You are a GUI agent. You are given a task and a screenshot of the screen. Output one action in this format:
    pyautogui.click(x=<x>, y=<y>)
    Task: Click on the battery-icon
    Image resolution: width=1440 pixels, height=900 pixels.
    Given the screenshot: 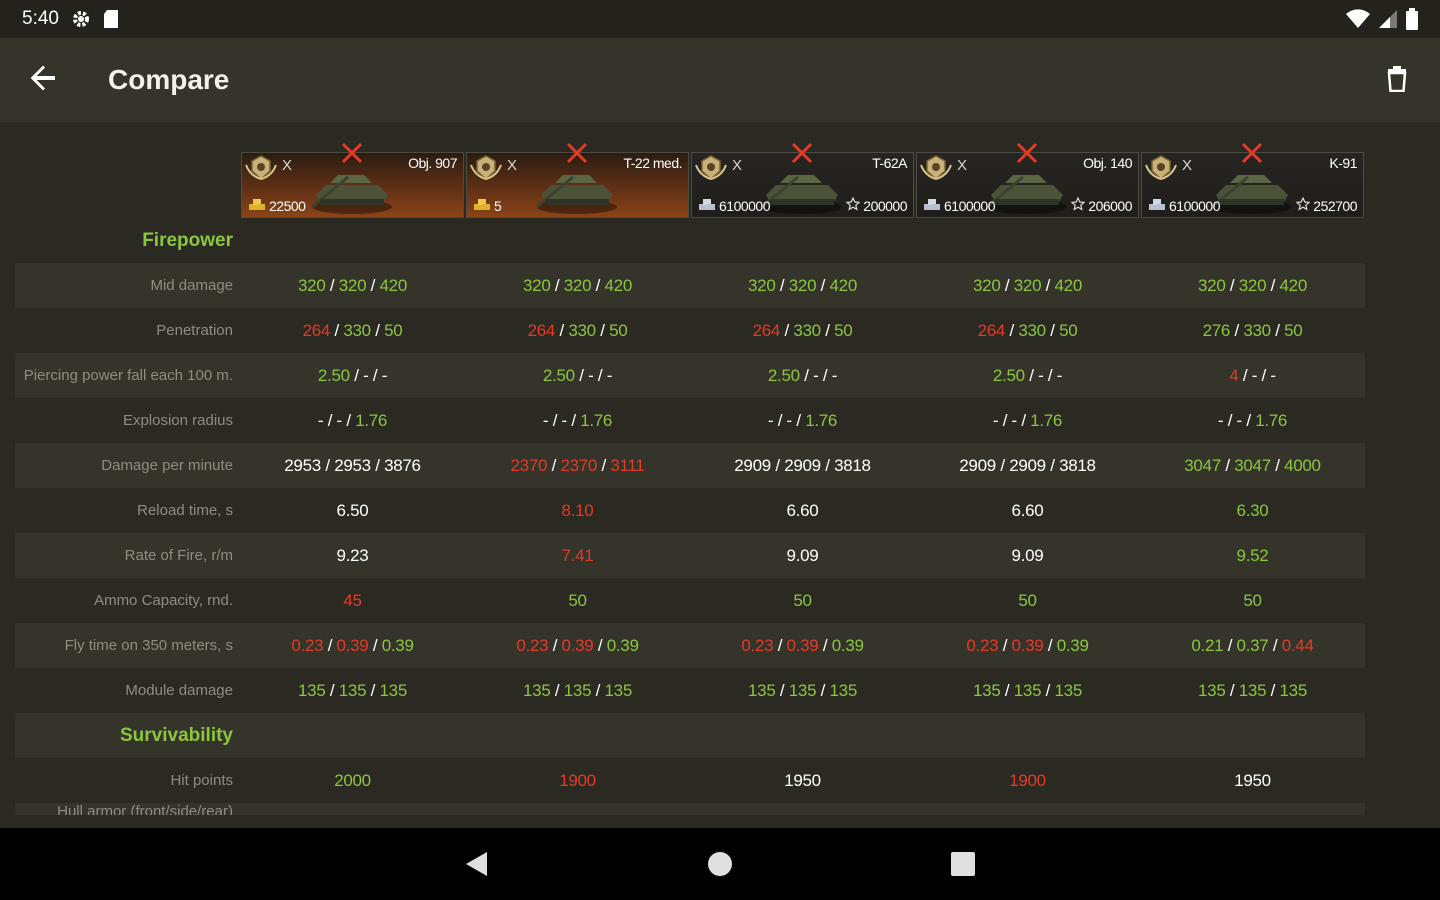 What is the action you would take?
    pyautogui.click(x=1412, y=19)
    